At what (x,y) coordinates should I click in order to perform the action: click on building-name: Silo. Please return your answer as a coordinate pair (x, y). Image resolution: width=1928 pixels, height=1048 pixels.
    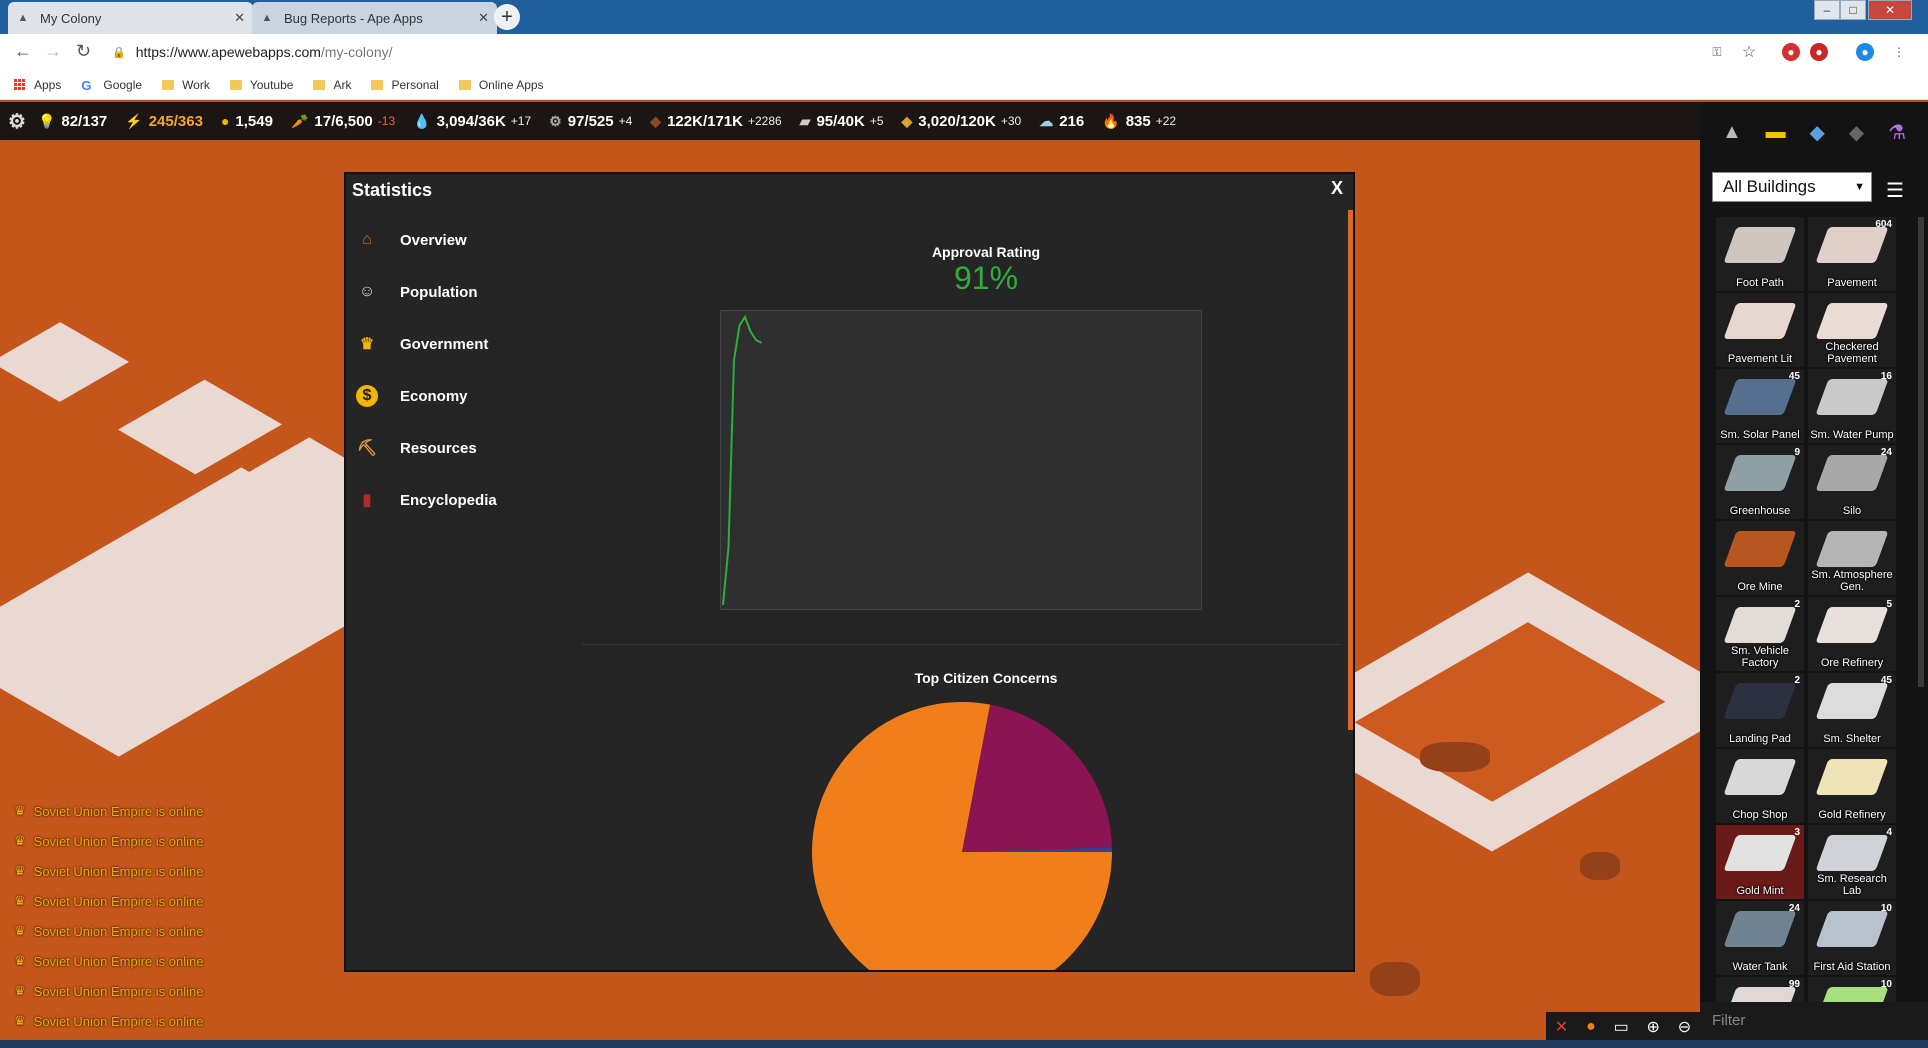
    Looking at the image, I should click on (1852, 511).